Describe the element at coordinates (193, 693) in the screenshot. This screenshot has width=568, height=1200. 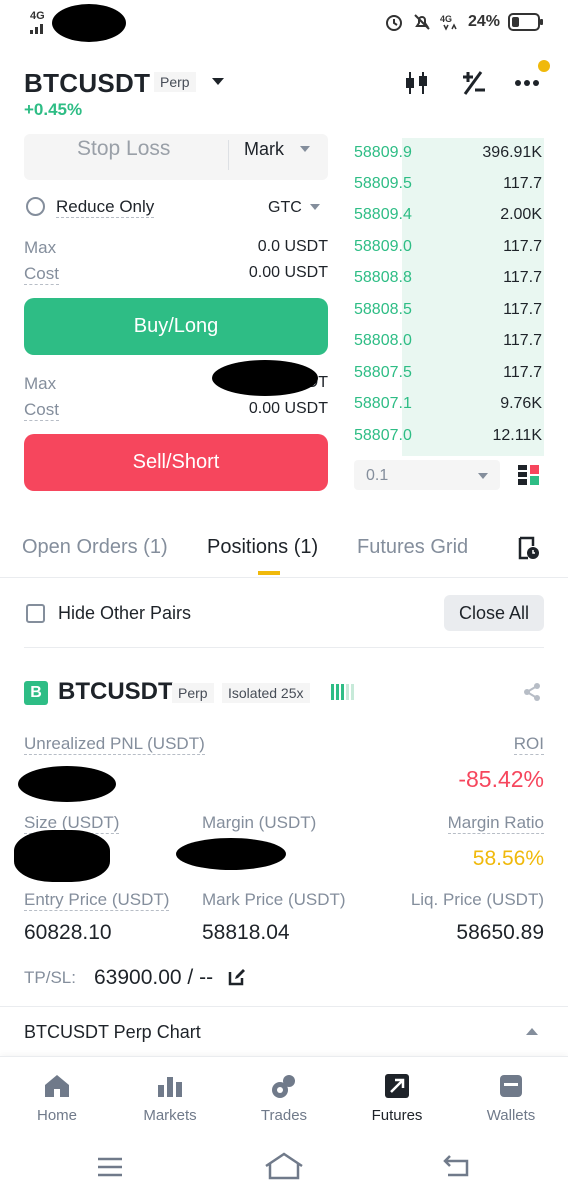
I see `position-contract-tag: Perp` at that location.